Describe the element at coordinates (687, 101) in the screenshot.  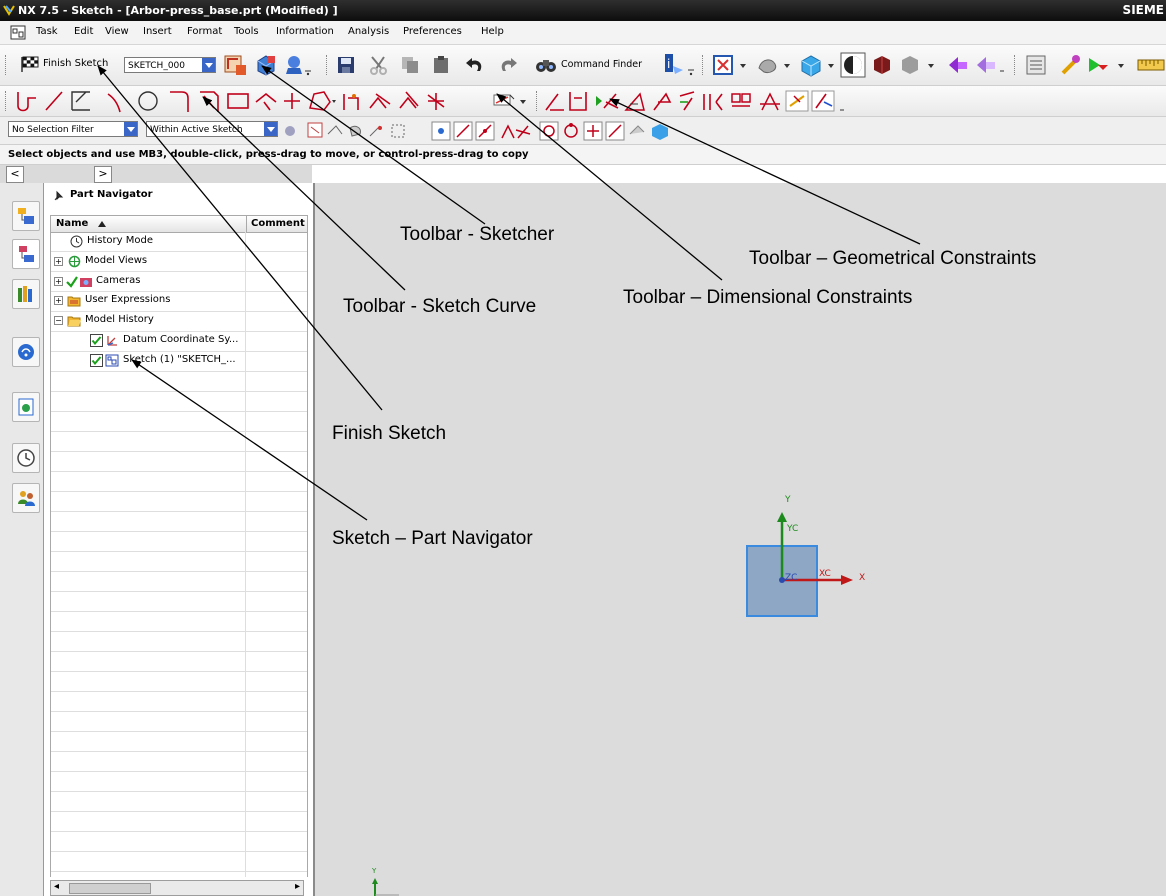
I see `alternate-solution-icon` at that location.